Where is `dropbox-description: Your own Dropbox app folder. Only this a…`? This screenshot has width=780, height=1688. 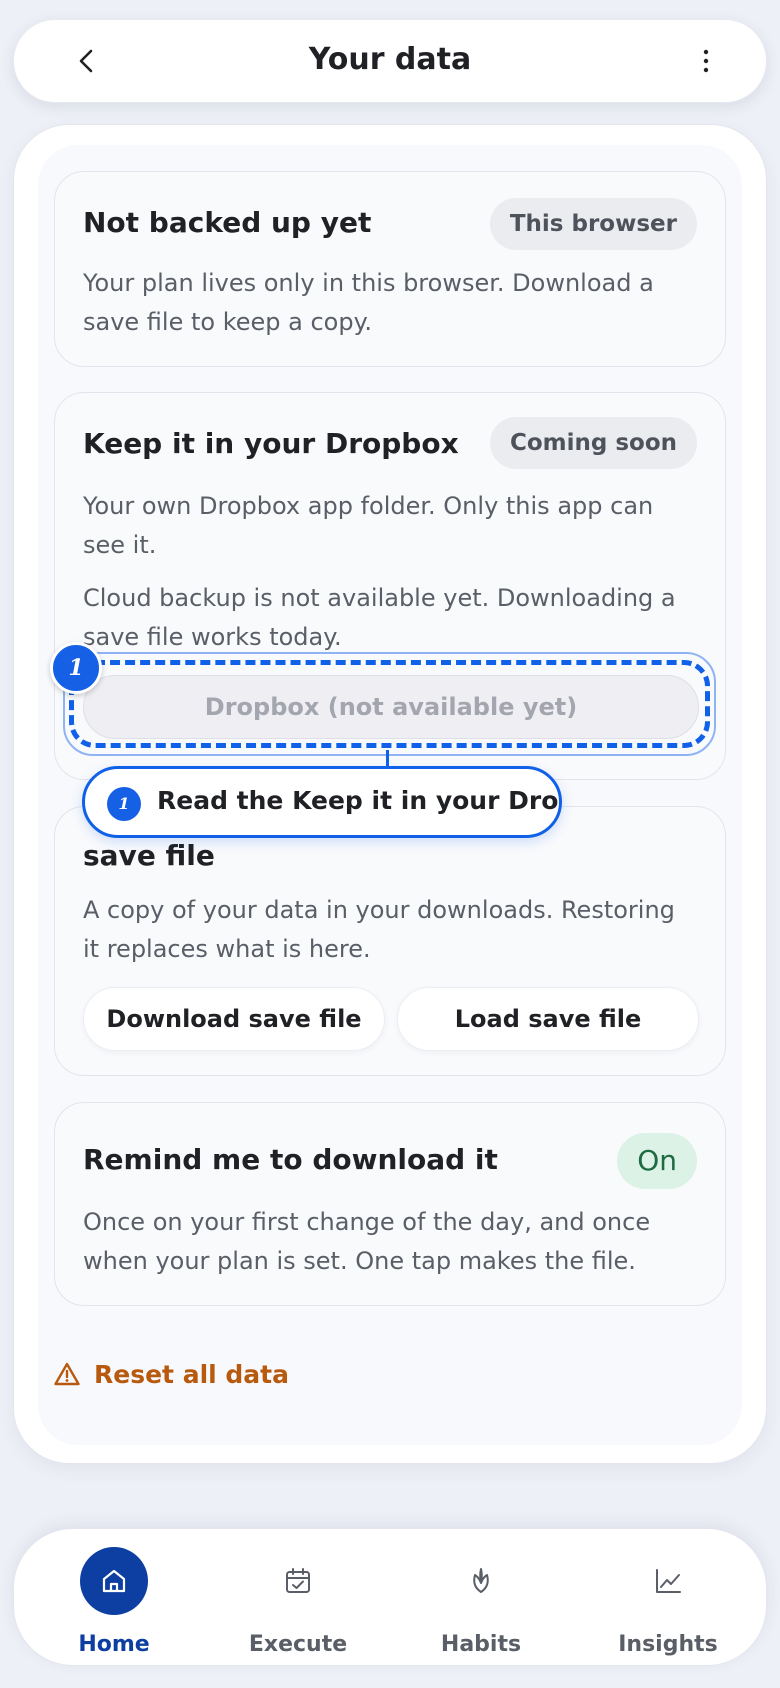
dropbox-description: Your own Dropbox app folder. Only this a… is located at coordinates (368, 525).